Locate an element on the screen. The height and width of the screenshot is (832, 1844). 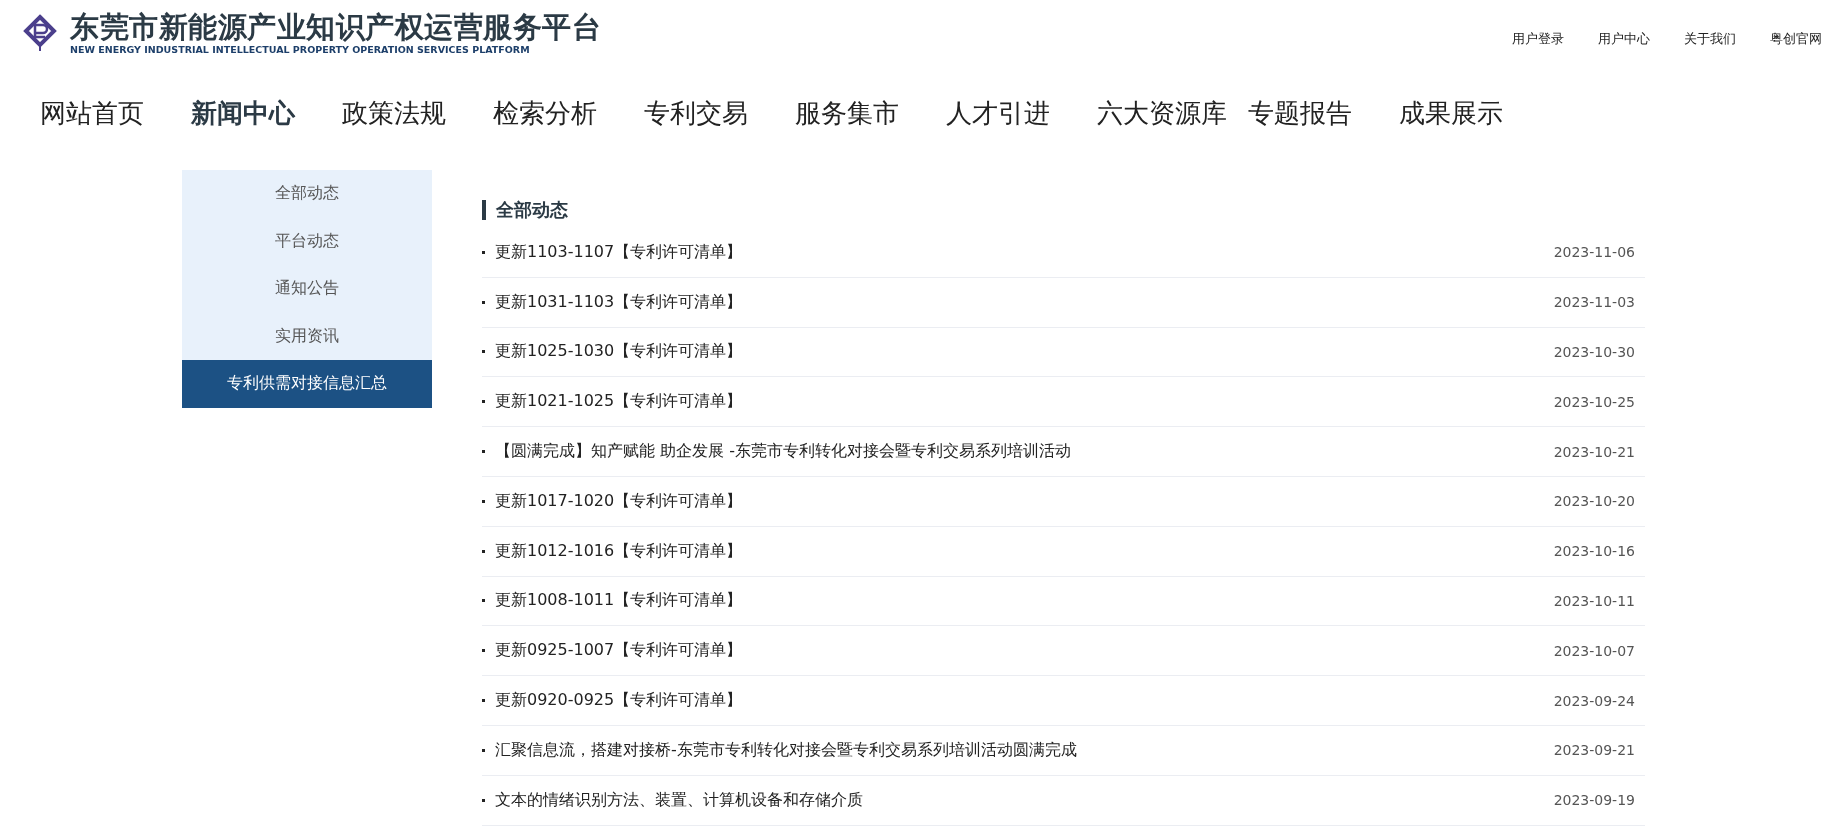
news-link: 更新1021-1025【专利许可清单】 is located at coordinates (1024, 402).